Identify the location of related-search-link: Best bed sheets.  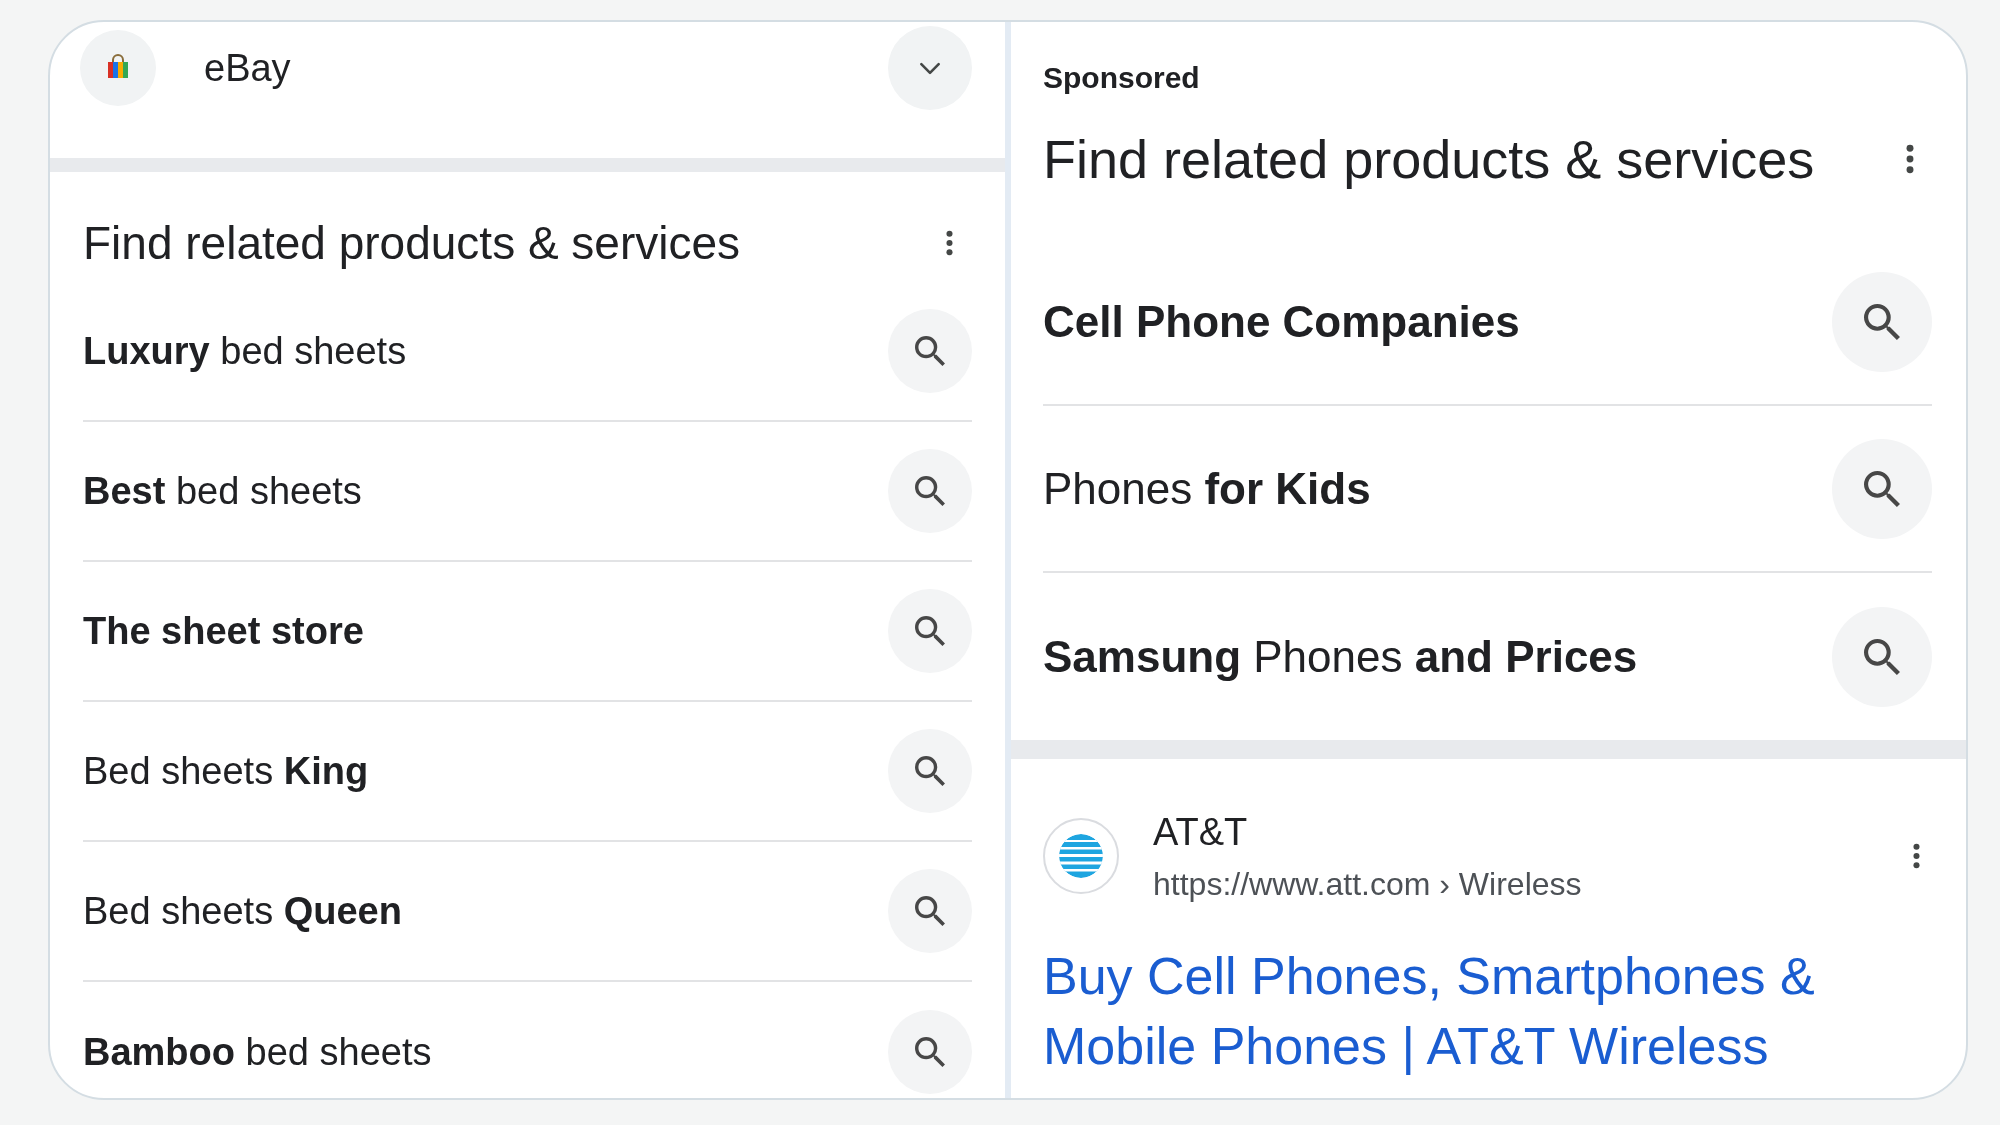
(222, 491).